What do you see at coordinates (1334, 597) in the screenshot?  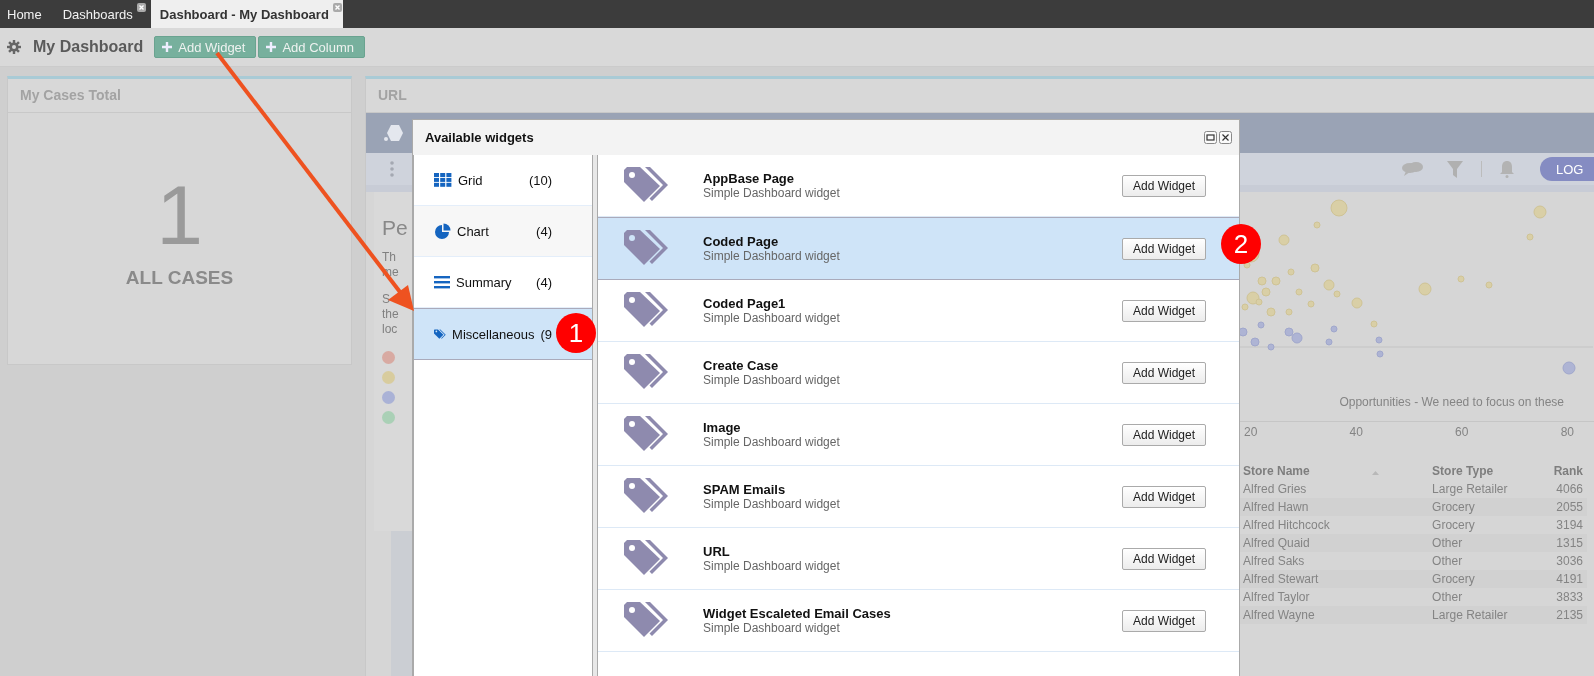 I see `table-cell: Alfred Taylor` at bounding box center [1334, 597].